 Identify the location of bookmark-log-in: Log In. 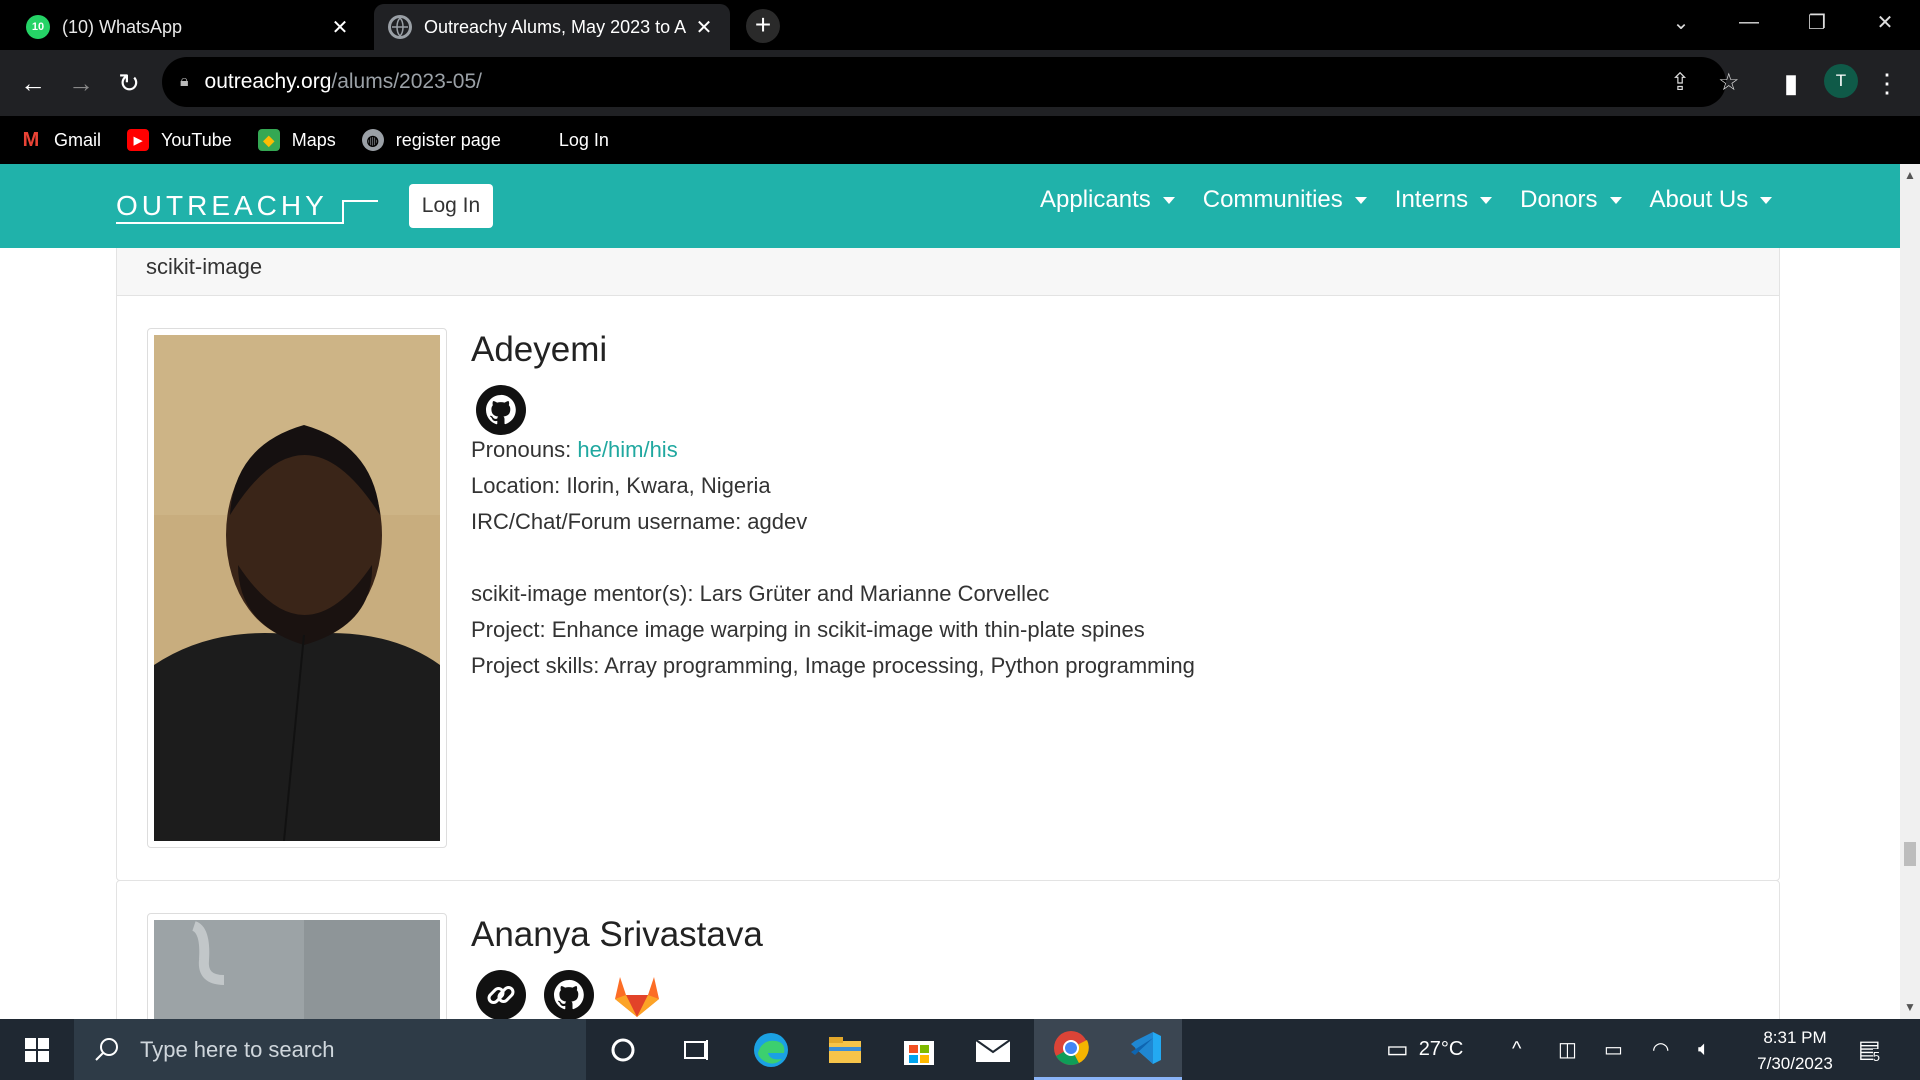
(584, 140).